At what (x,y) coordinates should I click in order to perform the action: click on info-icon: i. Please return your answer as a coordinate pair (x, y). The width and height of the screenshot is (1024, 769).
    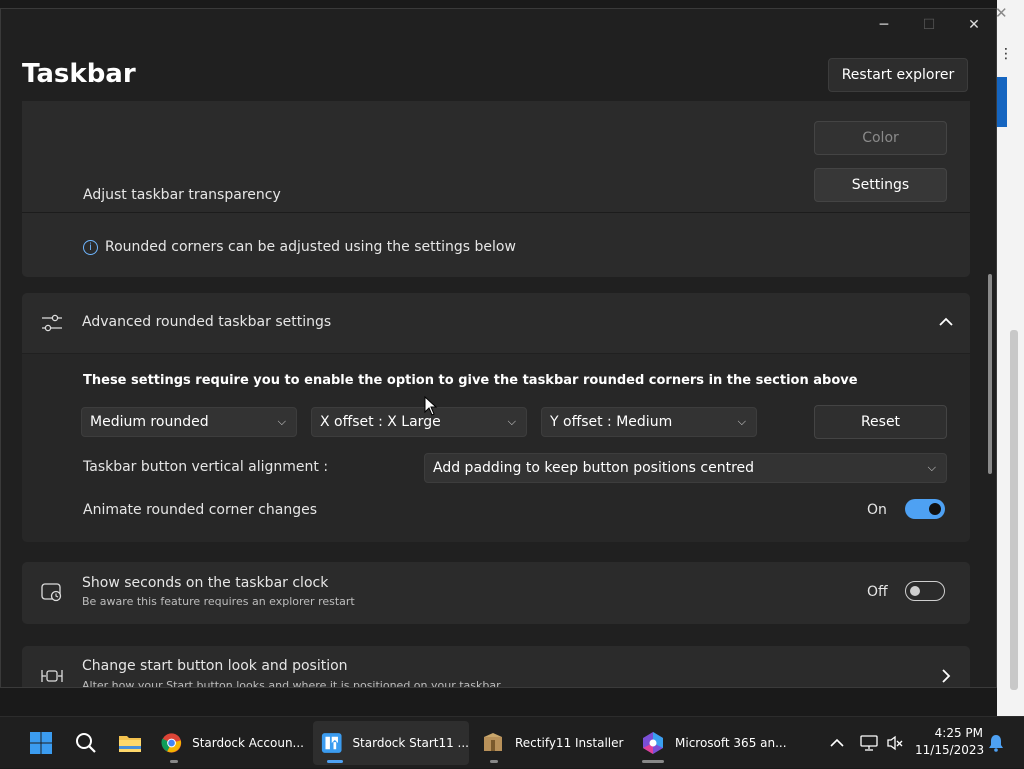
    Looking at the image, I should click on (90, 247).